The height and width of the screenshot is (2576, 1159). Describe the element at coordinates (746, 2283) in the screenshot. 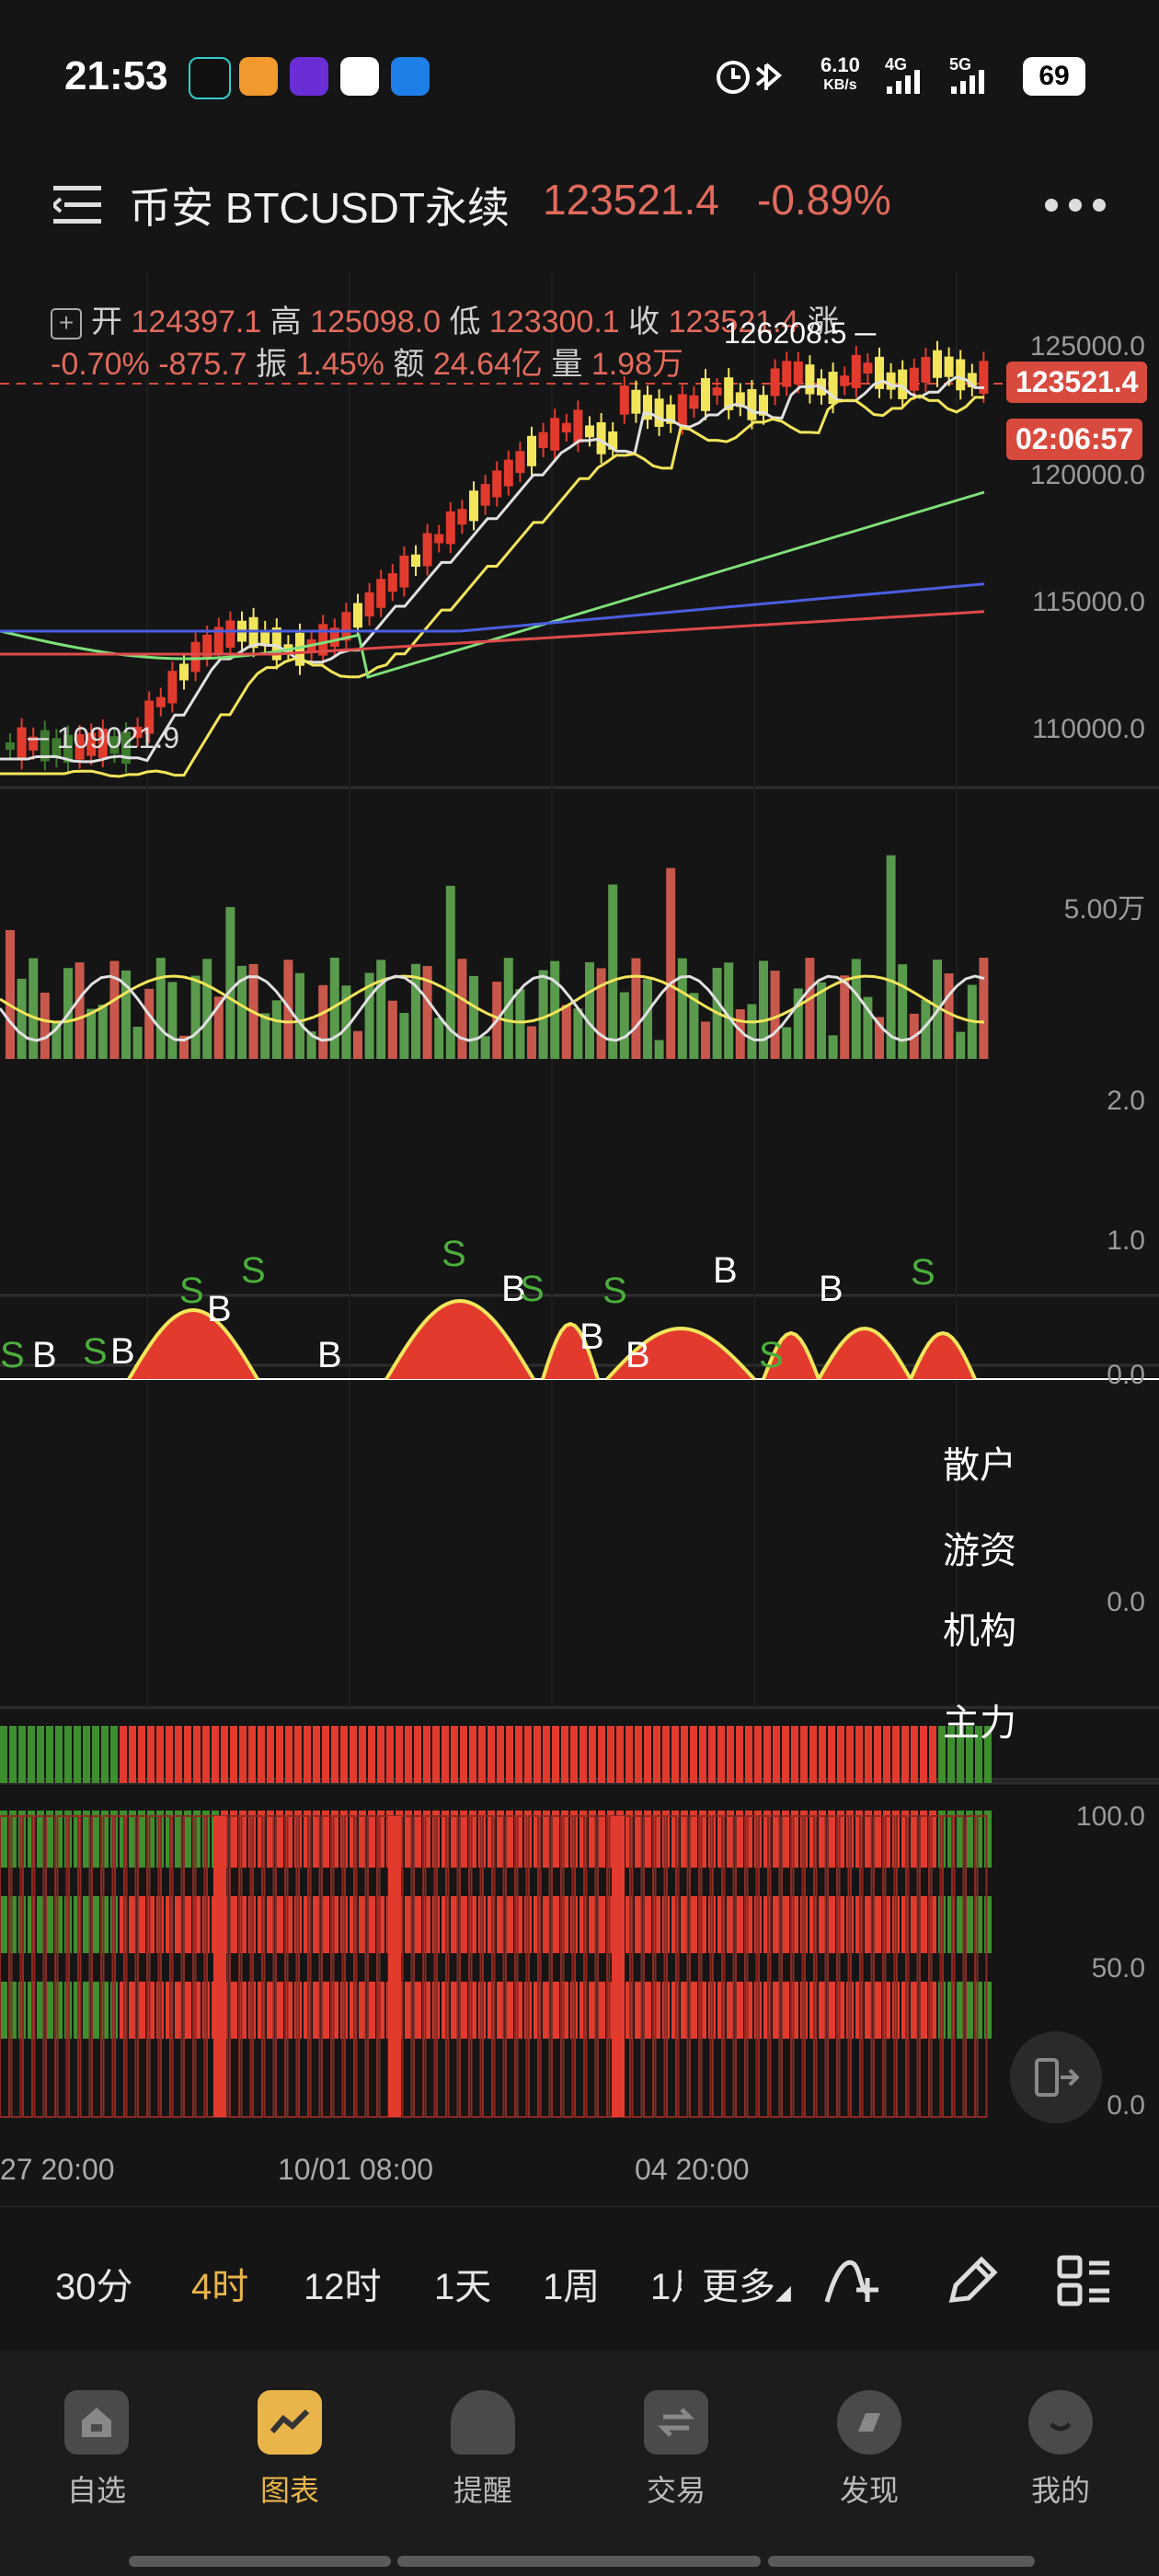

I see `more-timeframes-button: 更多◢` at that location.